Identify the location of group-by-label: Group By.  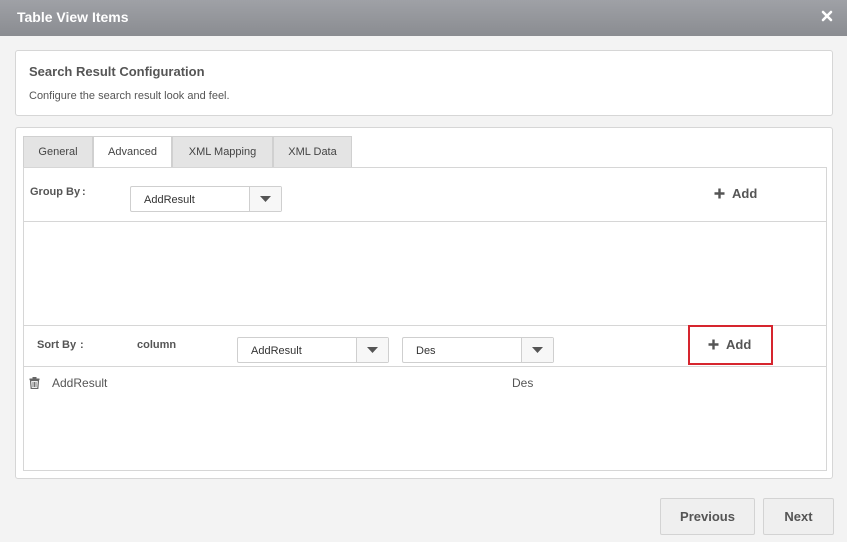
(55, 192).